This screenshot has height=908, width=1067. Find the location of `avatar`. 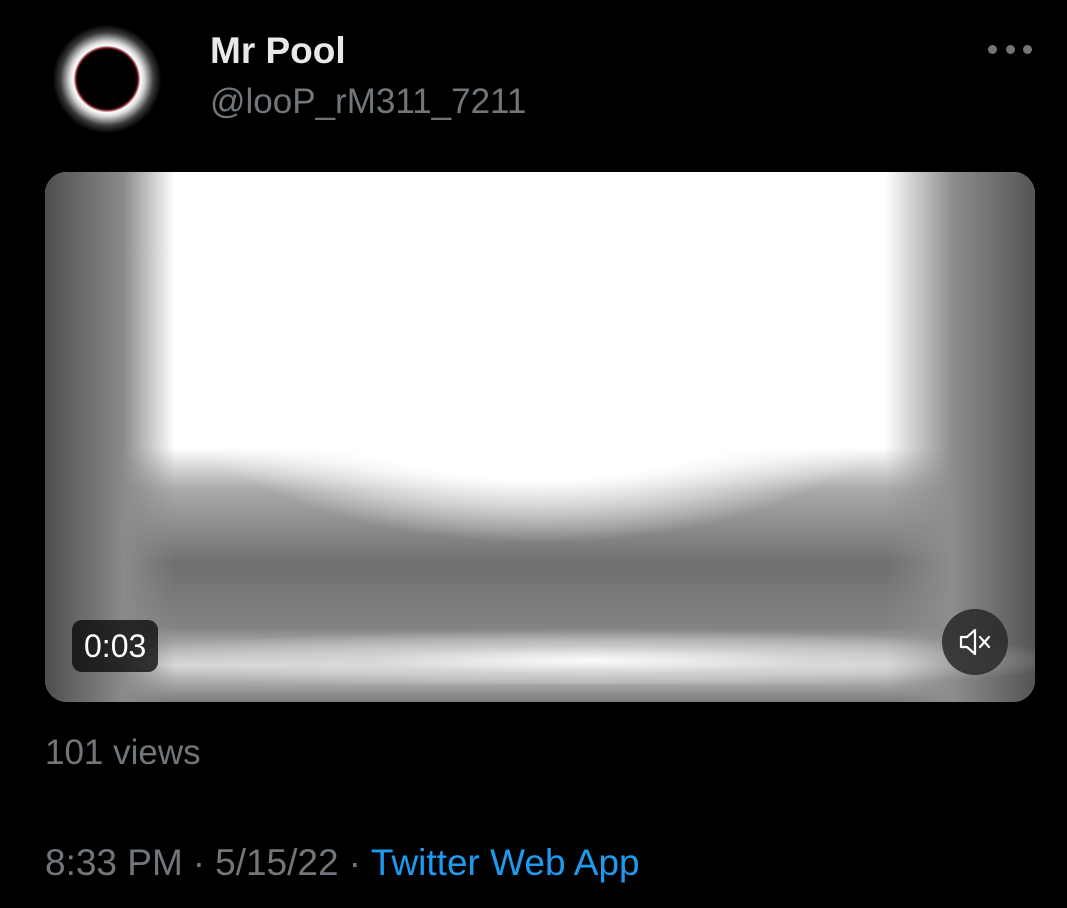

avatar is located at coordinates (107, 79).